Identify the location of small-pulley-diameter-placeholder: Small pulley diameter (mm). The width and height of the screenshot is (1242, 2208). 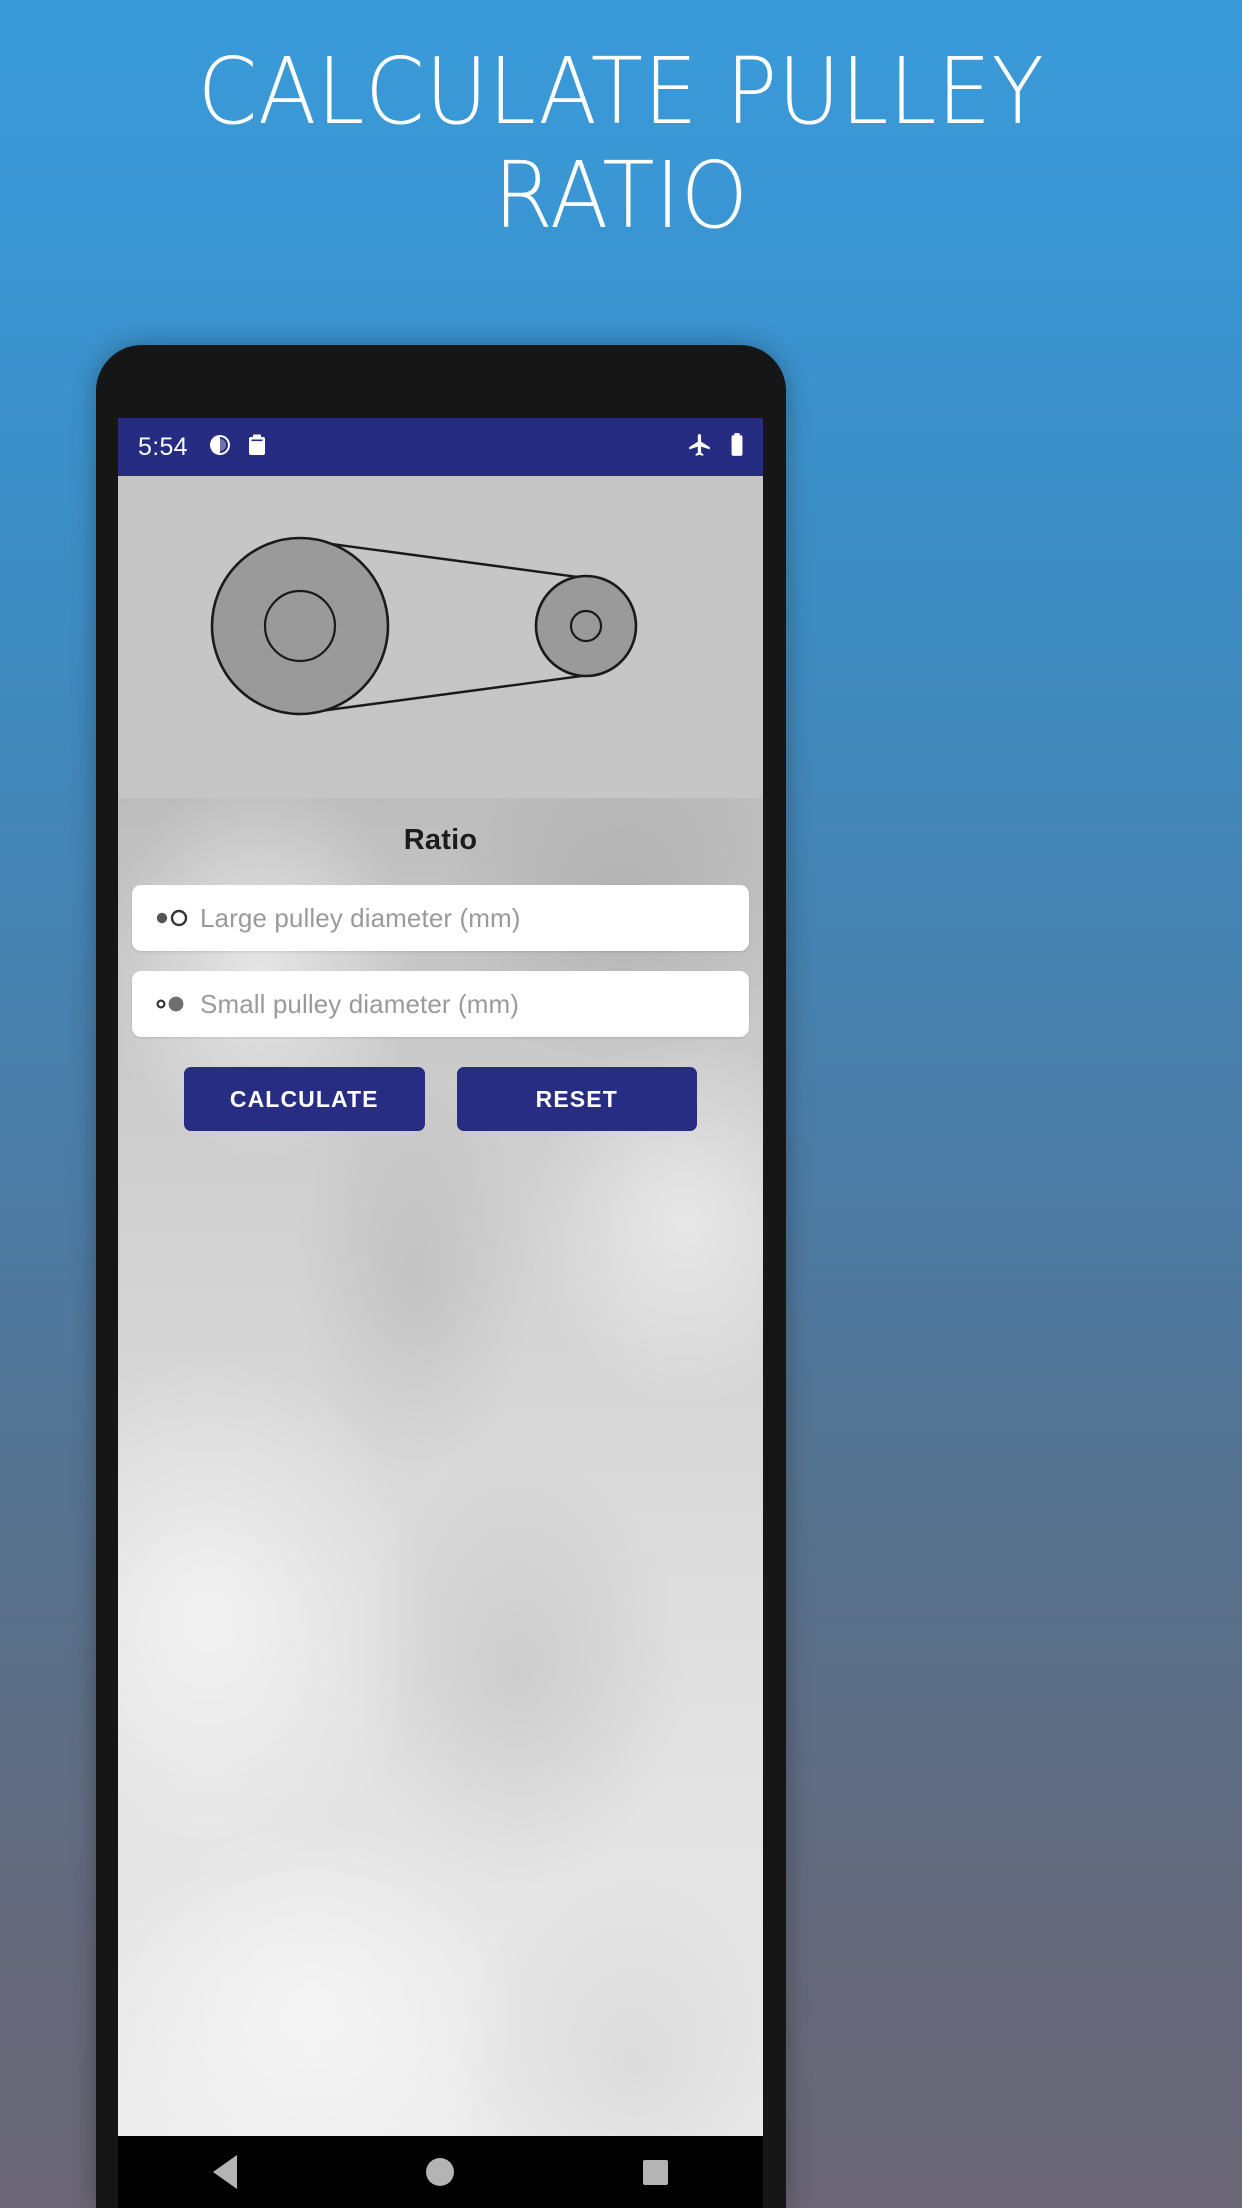
(360, 1003).